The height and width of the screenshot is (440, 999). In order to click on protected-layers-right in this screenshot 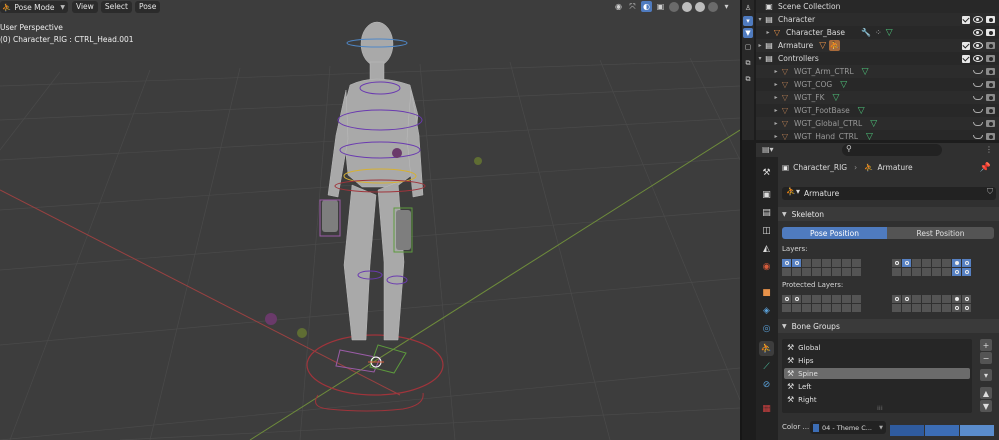, I will do `click(931, 303)`.